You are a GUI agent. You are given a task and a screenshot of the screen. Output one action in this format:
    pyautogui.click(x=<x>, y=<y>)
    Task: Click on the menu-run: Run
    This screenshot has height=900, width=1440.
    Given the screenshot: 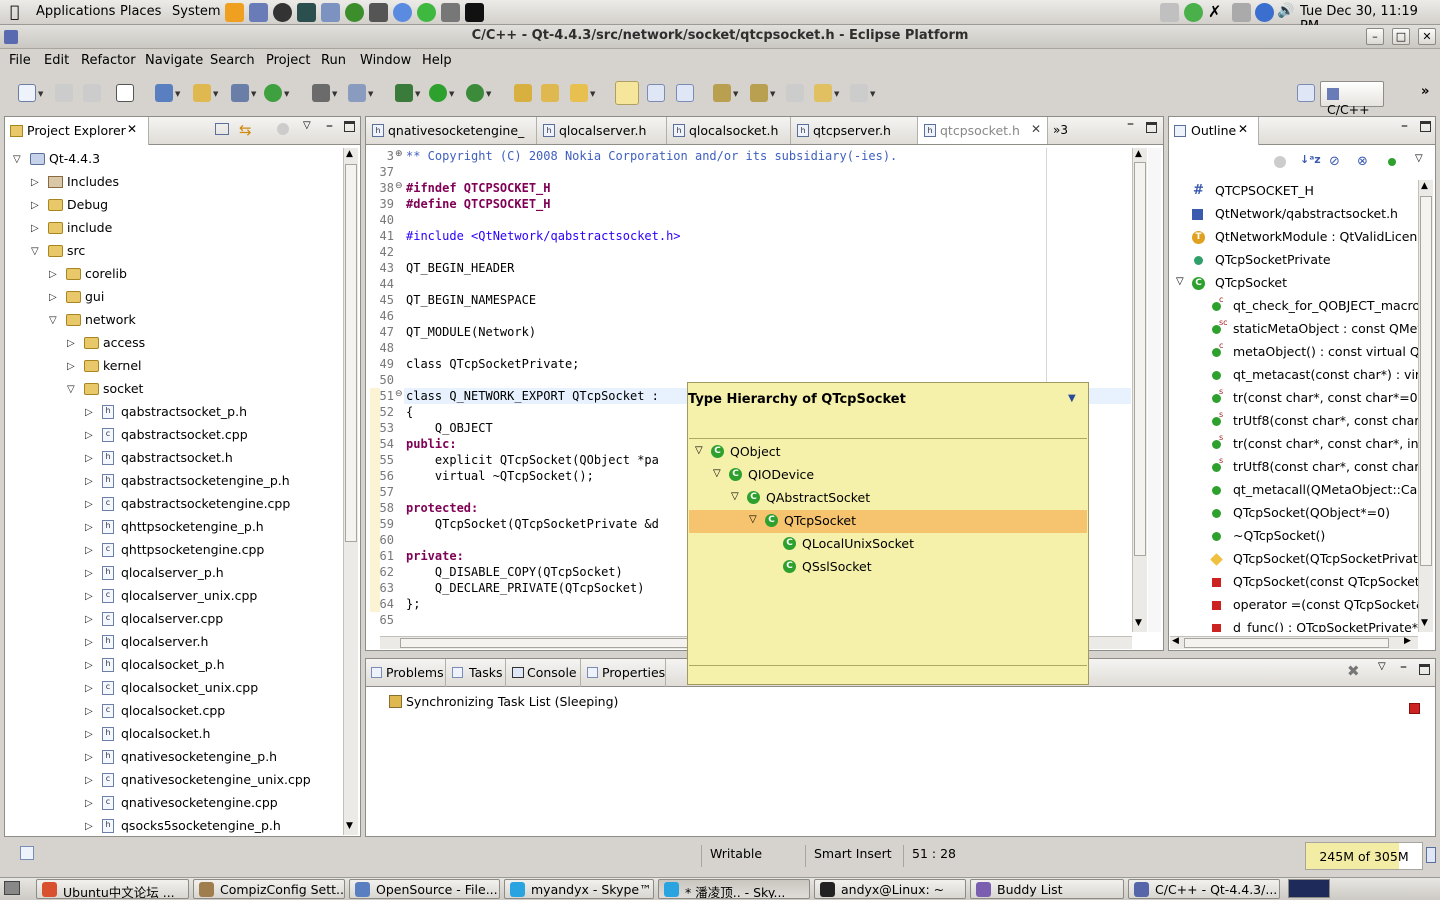 What is the action you would take?
    pyautogui.click(x=333, y=60)
    